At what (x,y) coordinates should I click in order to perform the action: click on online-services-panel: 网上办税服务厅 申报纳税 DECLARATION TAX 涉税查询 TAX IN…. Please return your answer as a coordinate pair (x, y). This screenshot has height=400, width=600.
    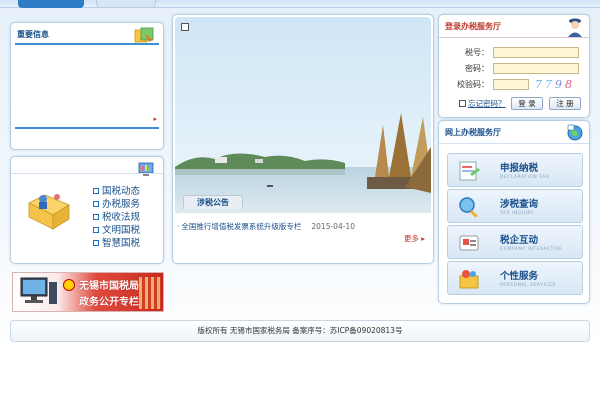
    Looking at the image, I should click on (514, 212).